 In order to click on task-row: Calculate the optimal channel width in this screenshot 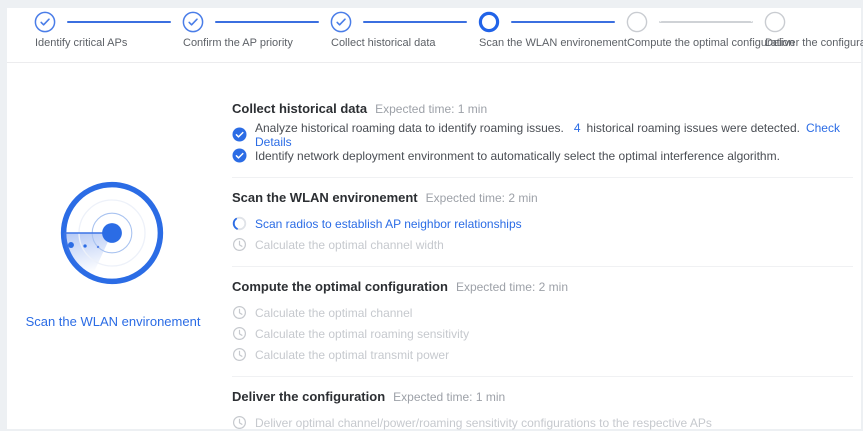, I will do `click(542, 244)`.